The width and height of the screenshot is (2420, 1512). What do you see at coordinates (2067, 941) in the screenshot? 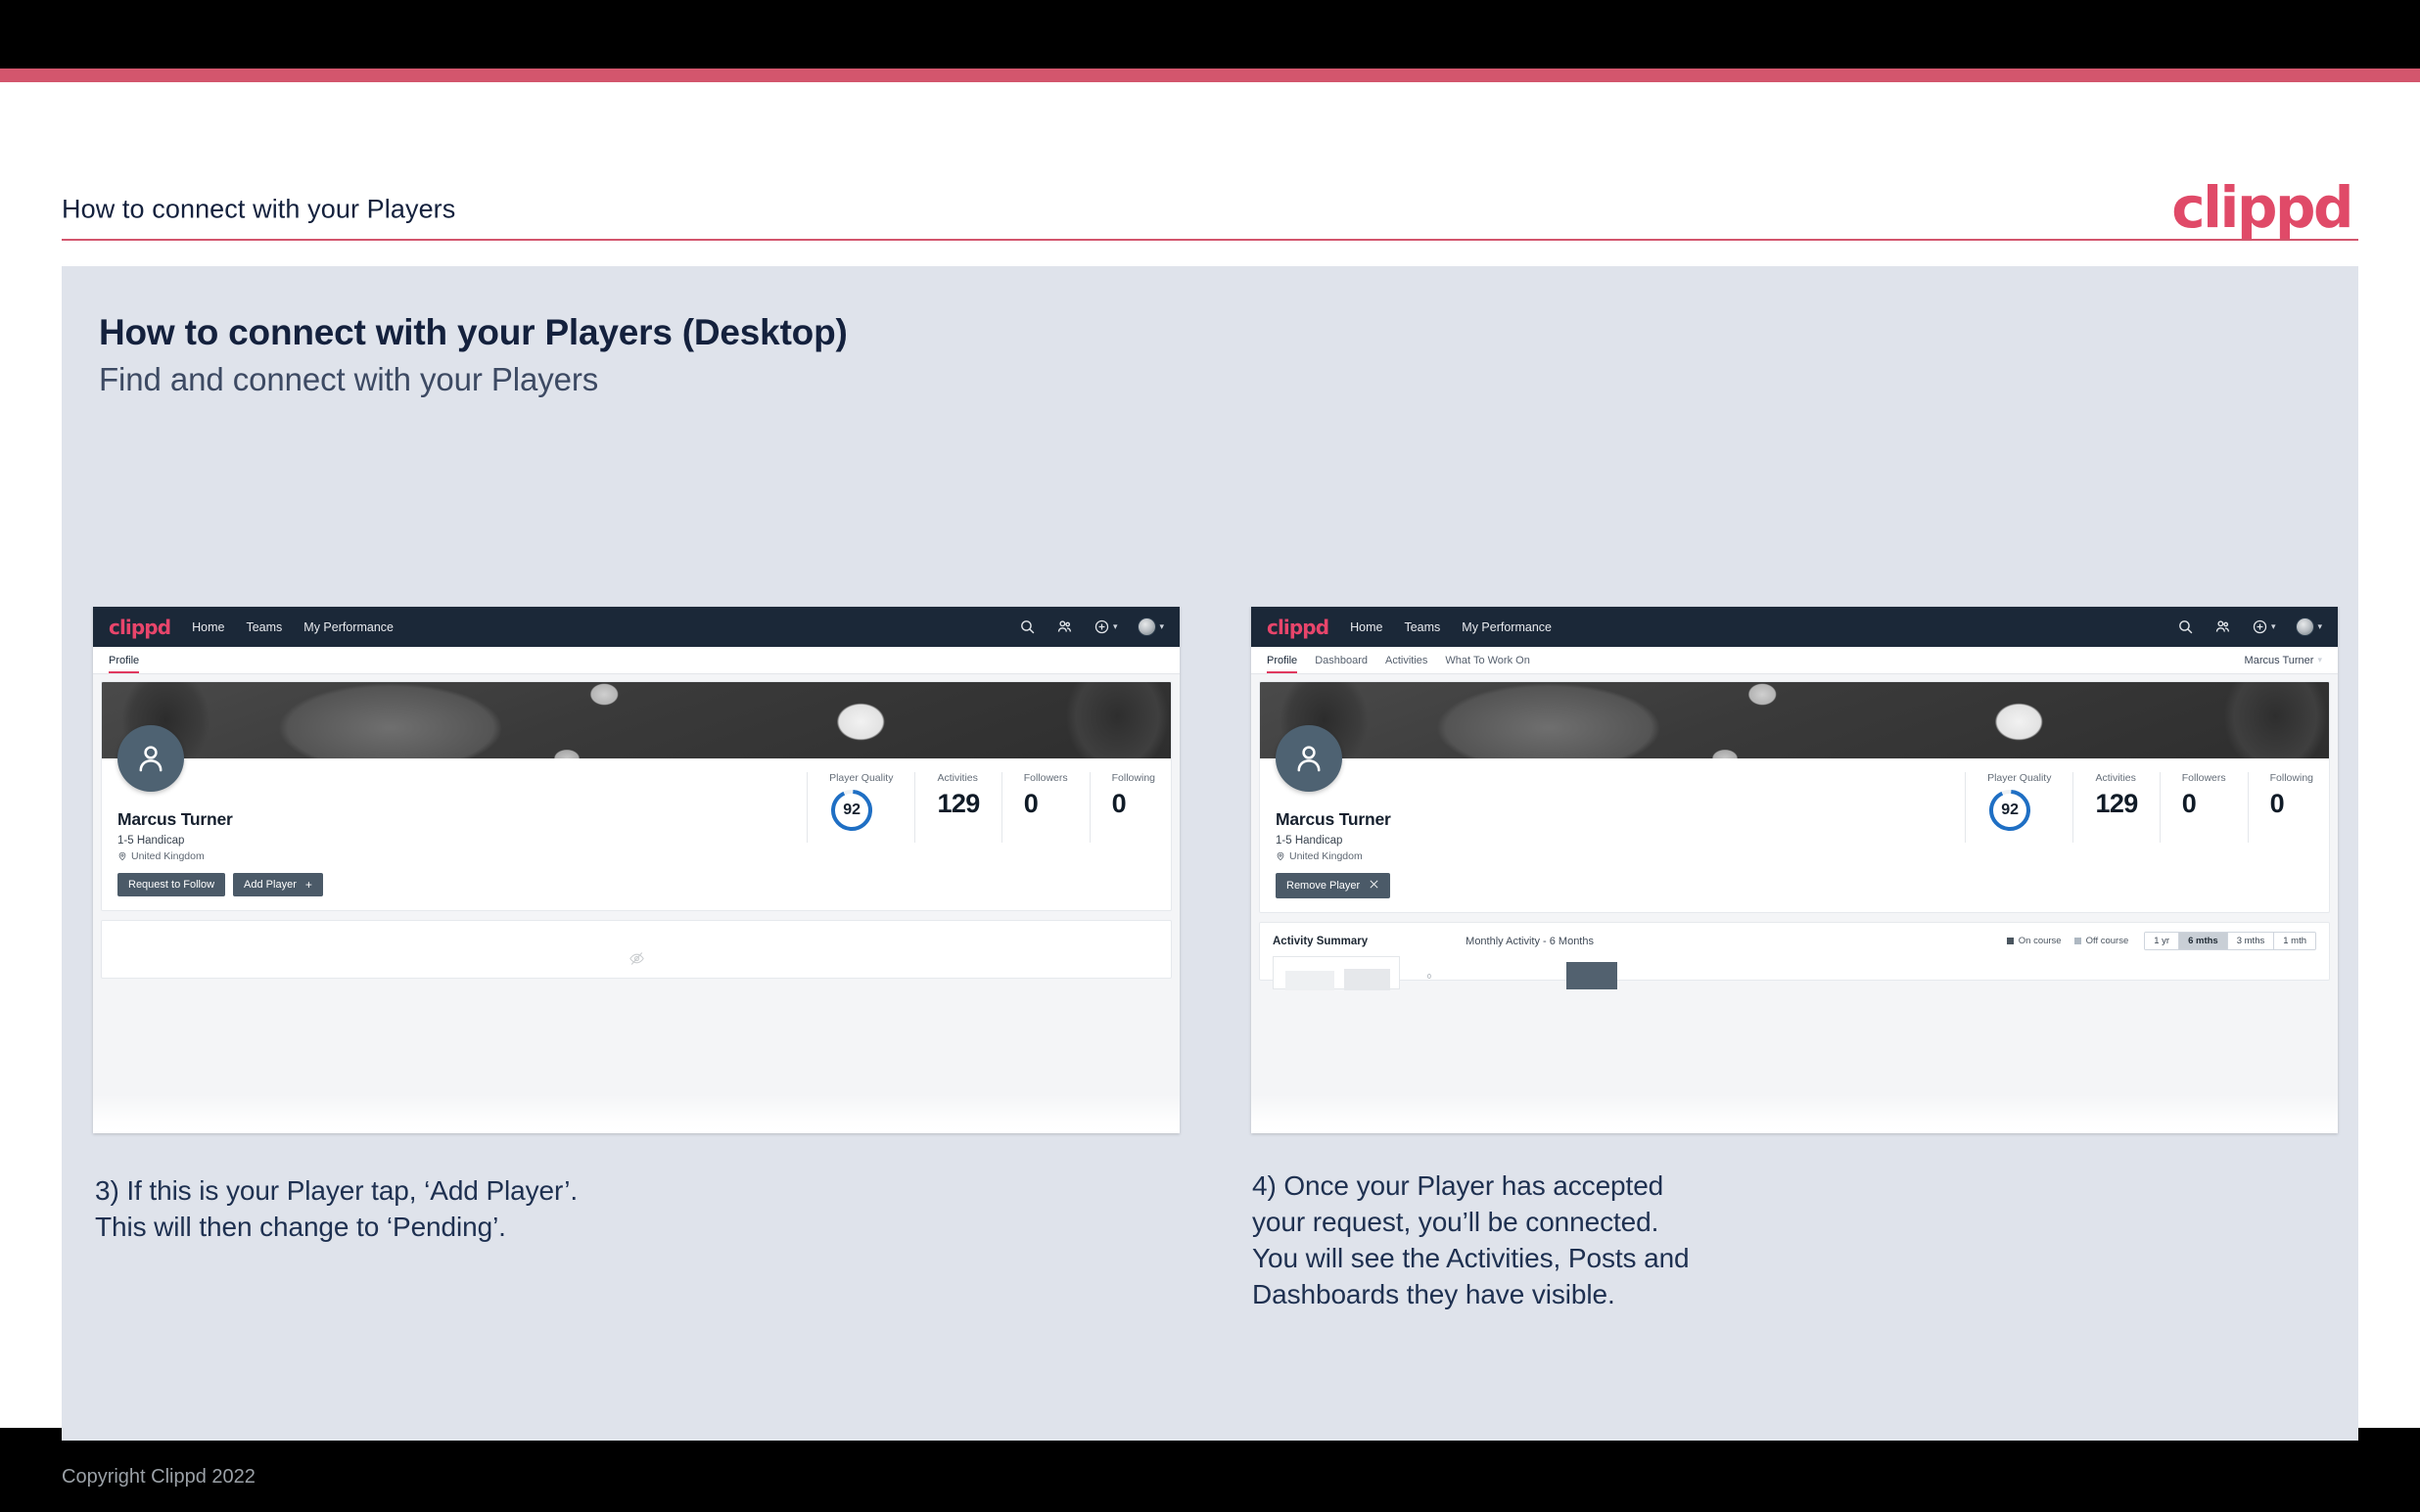
I see `chart-legend: On course Off course` at bounding box center [2067, 941].